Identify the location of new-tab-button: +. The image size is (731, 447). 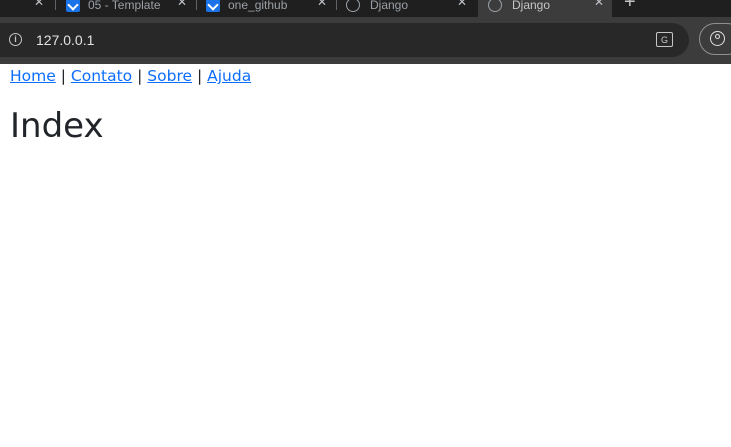
(630, 7).